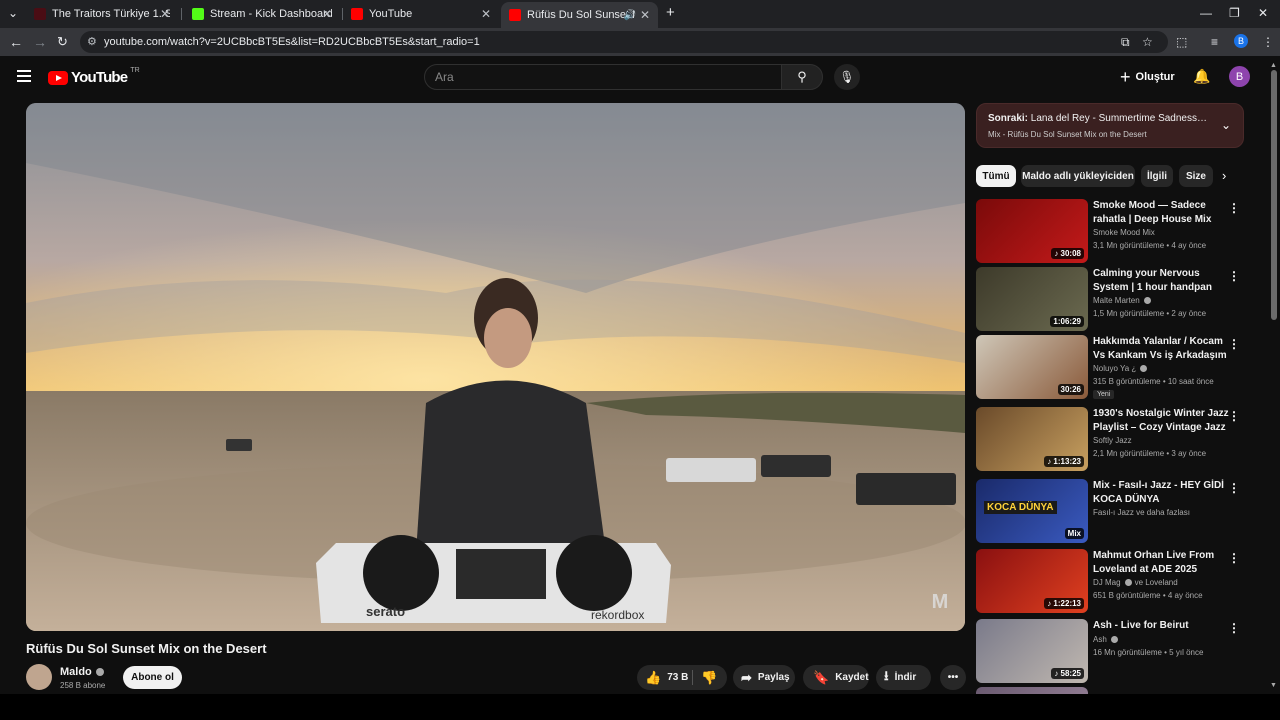 The image size is (1280, 720). I want to click on account-avatar: B, so click(1239, 76).